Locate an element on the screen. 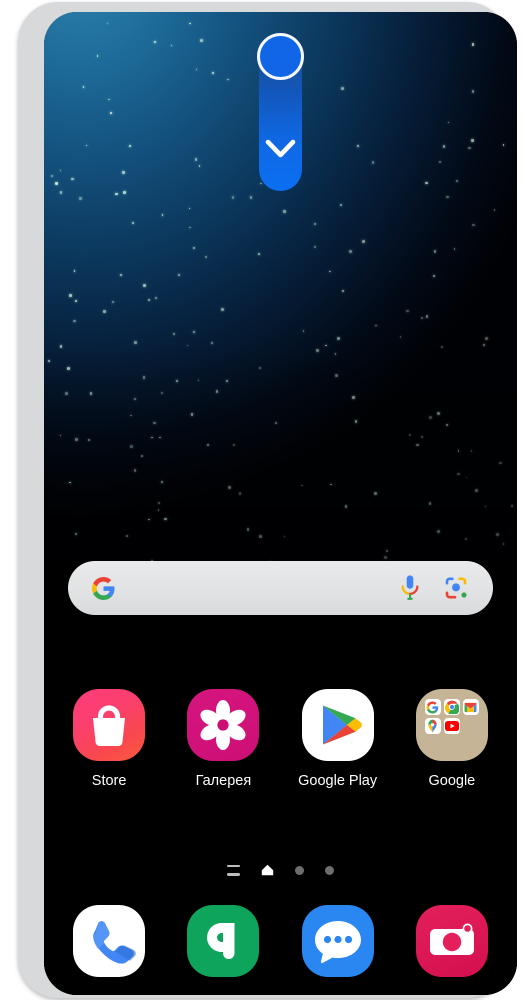 The height and width of the screenshot is (1000, 525). app-label: Google Play is located at coordinates (338, 781).